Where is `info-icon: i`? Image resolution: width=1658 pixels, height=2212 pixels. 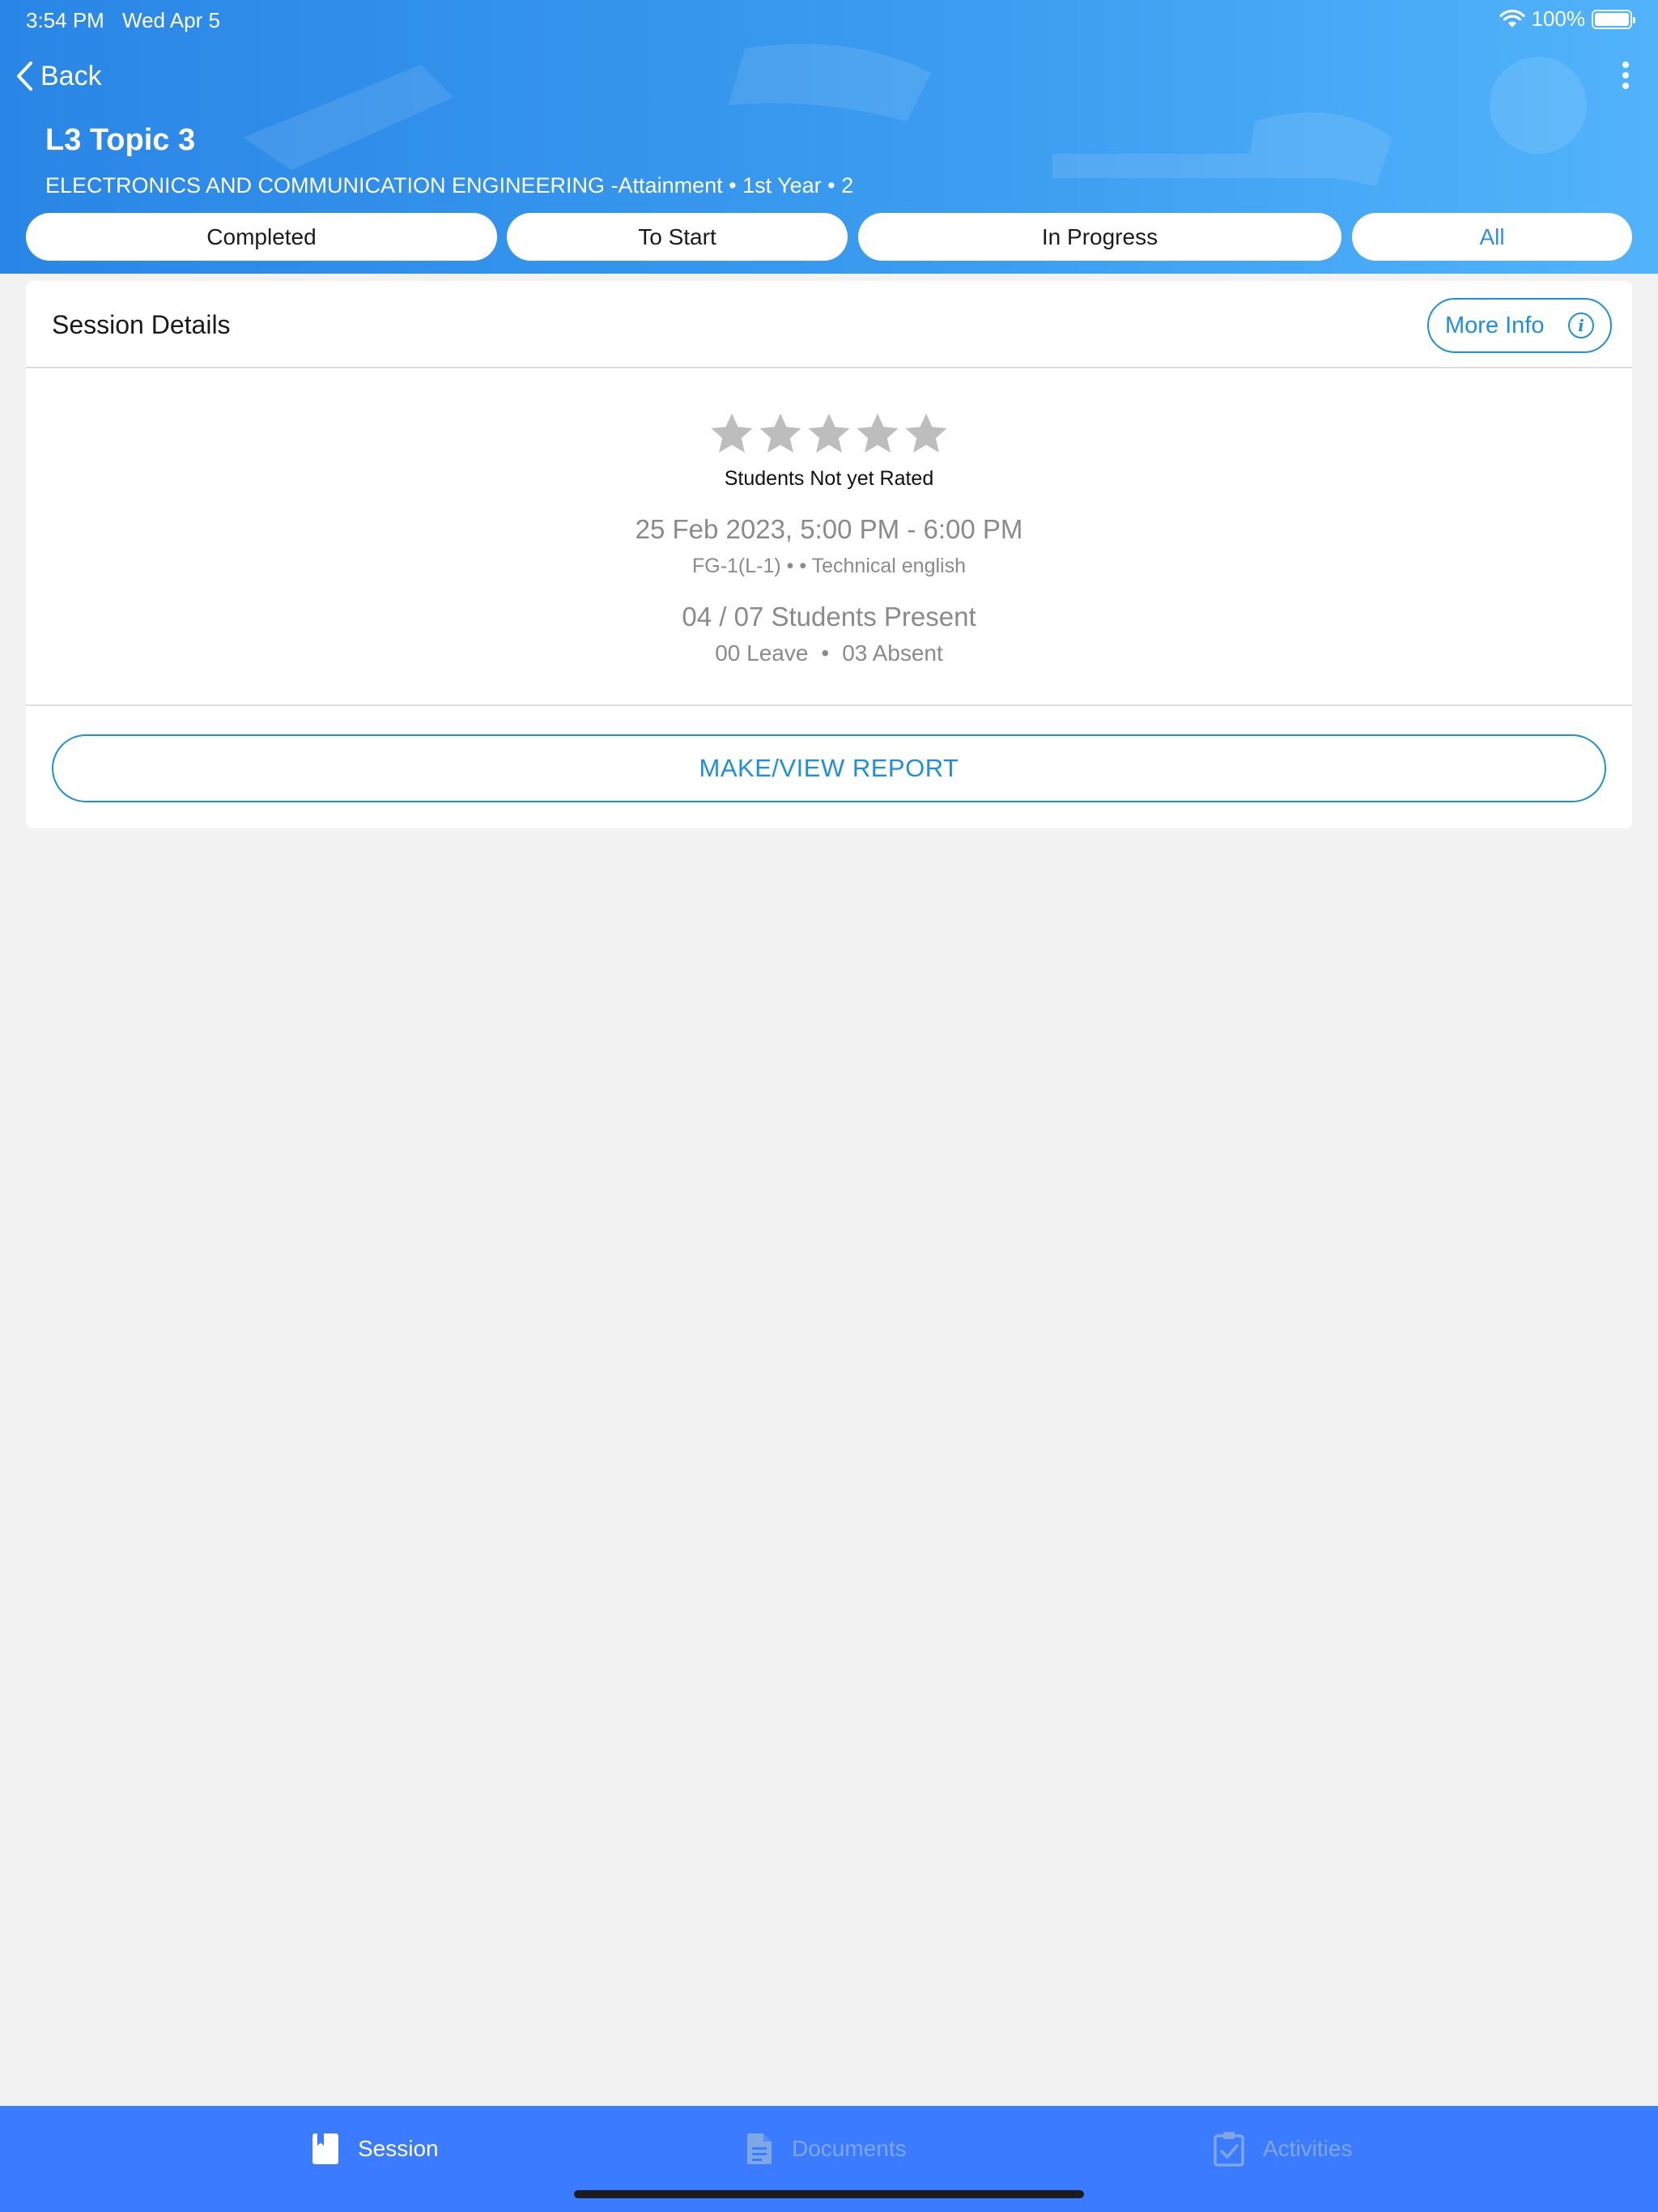
info-icon: i is located at coordinates (1581, 326).